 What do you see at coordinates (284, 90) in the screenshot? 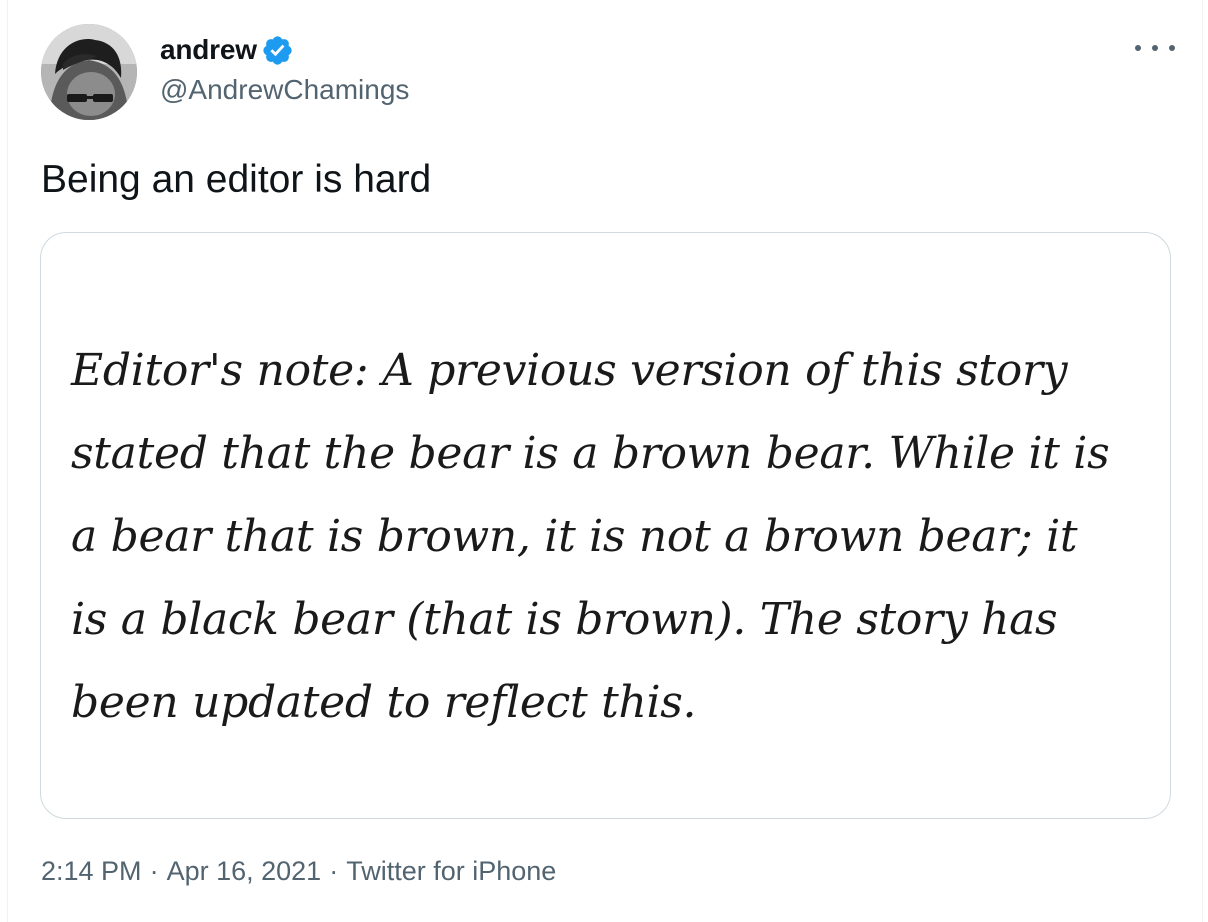
I see `author-handle: @AndrewChamings` at bounding box center [284, 90].